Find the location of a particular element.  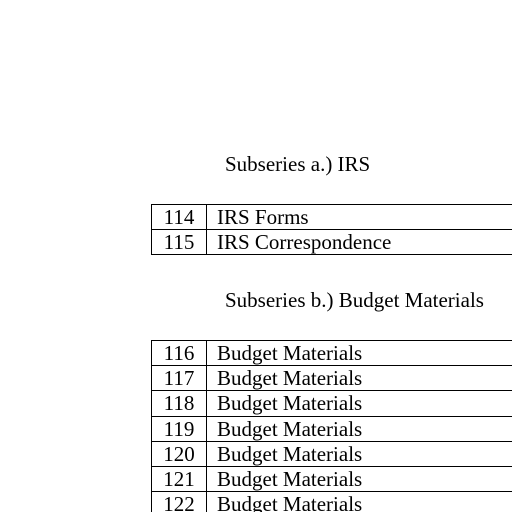

box-number: 114 is located at coordinates (179, 217).